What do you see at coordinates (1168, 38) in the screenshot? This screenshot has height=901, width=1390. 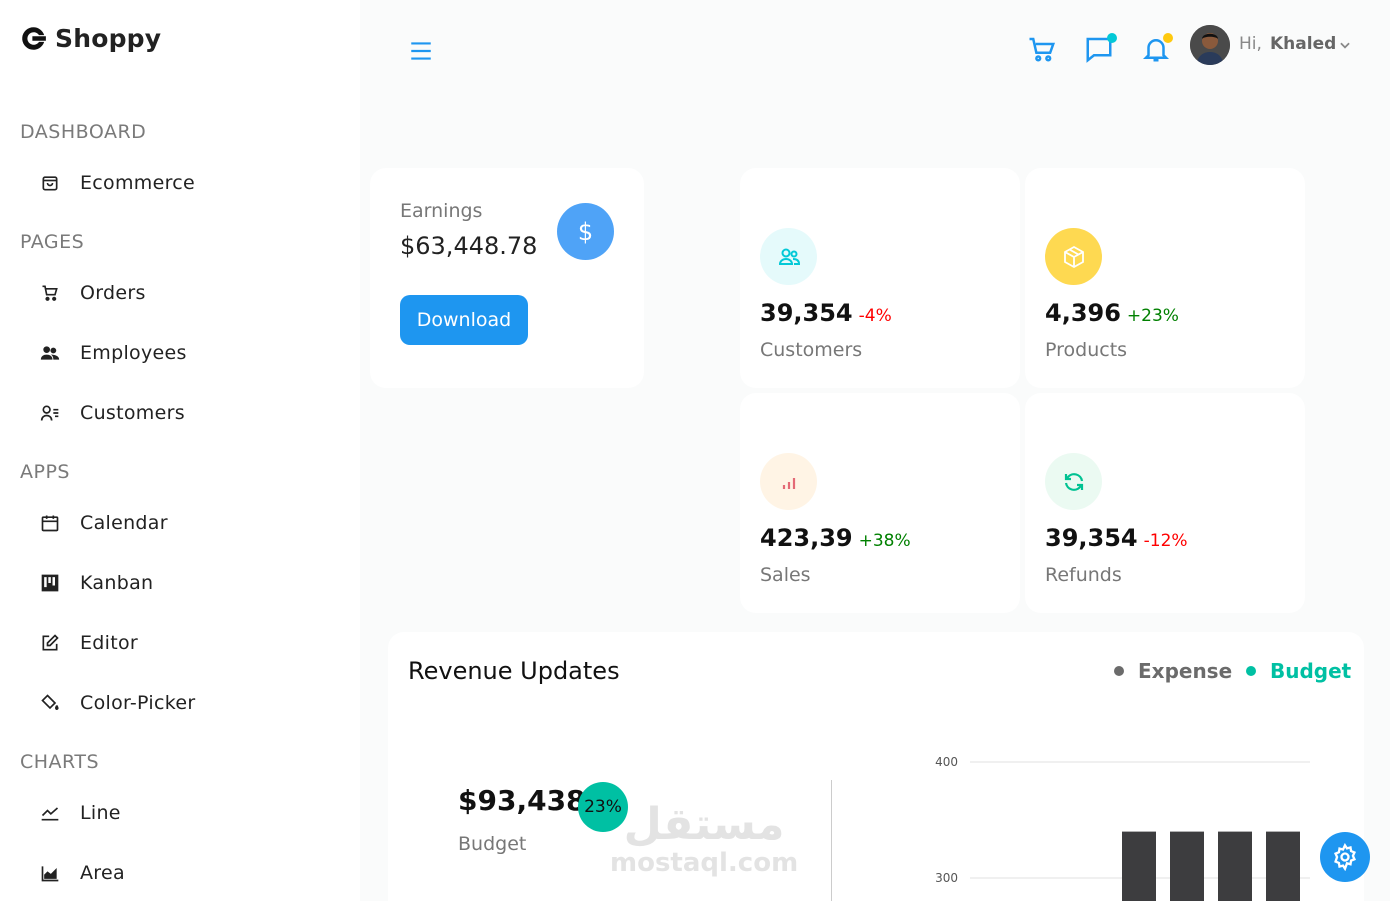 I see `bell-notification-dot` at bounding box center [1168, 38].